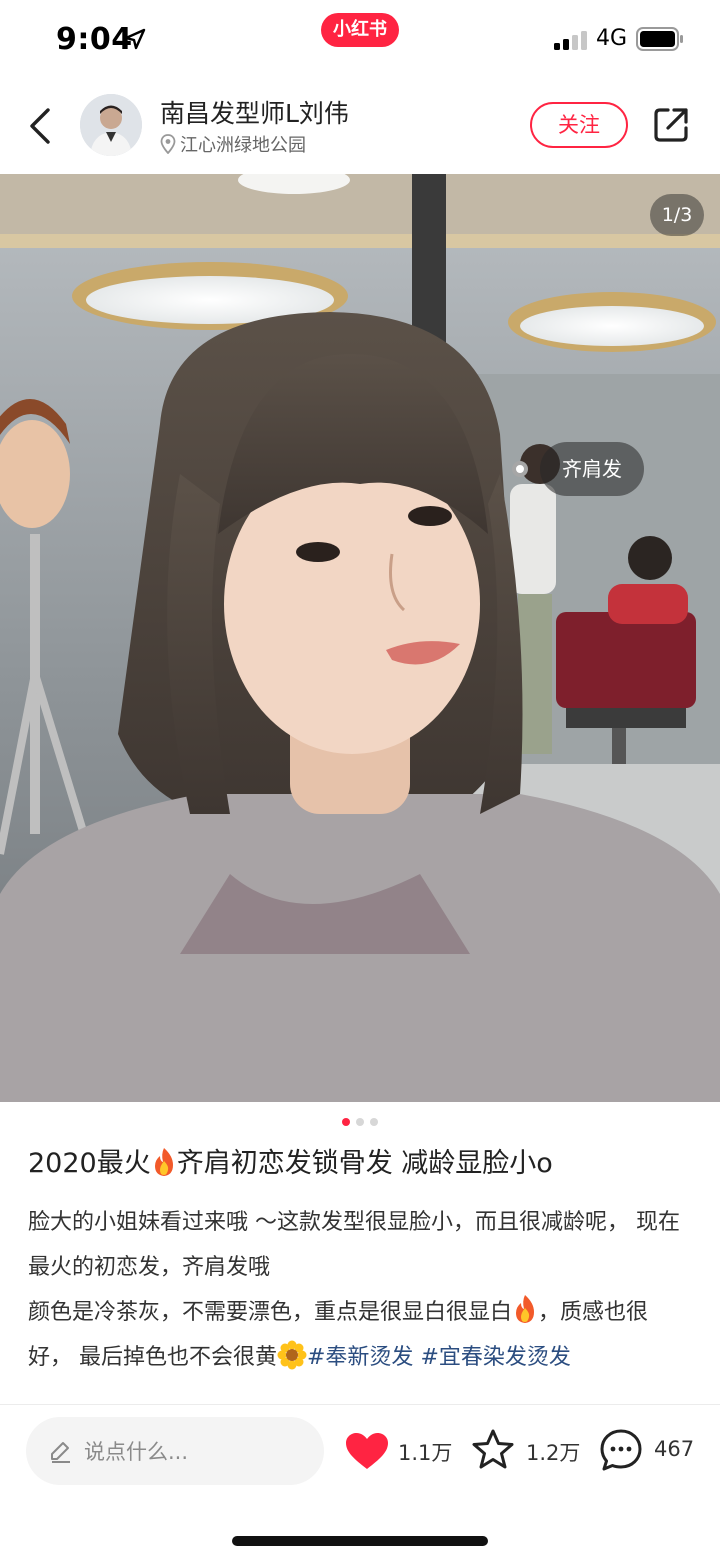  Describe the element at coordinates (135, 39) in the screenshot. I see `location-arrow-icon` at that location.